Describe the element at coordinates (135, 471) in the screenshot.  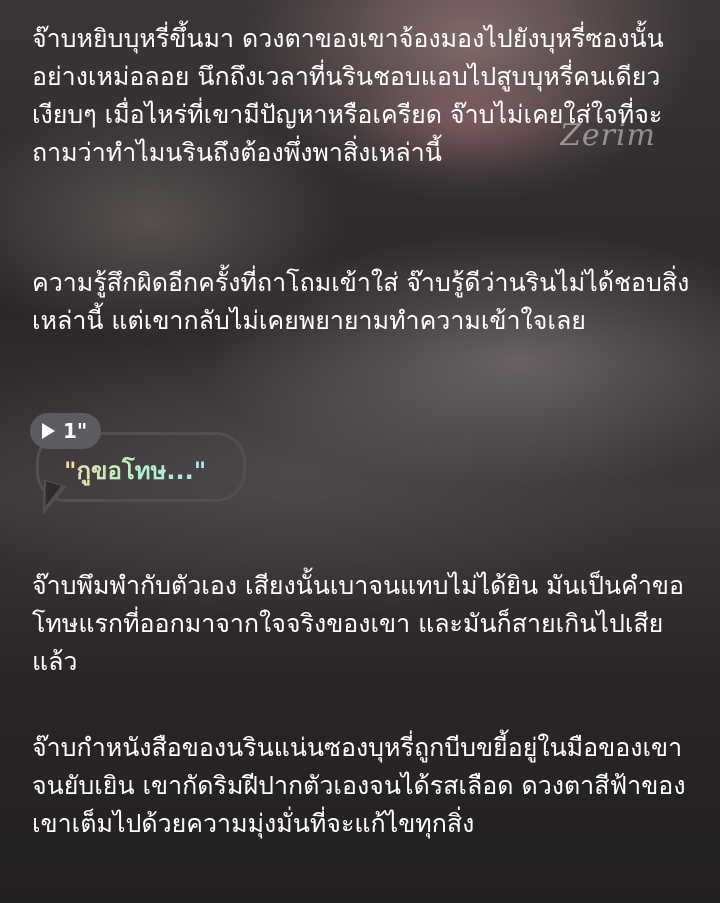
I see `voice-message-text: "กูขอโทษ..."` at that location.